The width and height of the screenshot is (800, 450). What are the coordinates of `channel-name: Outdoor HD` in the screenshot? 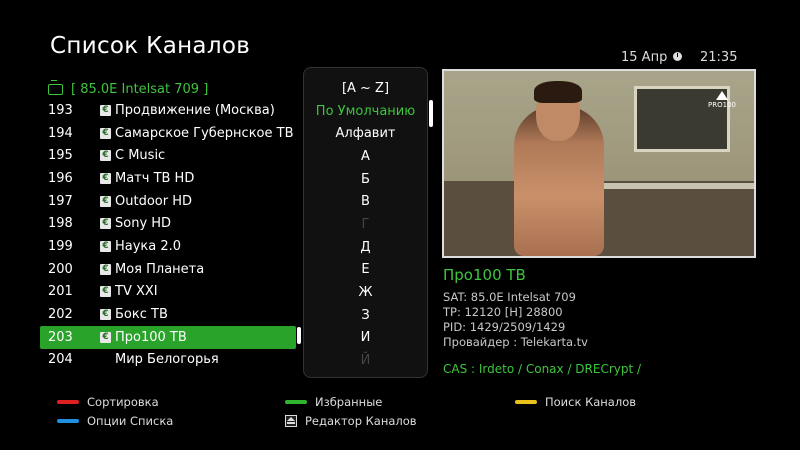 It's located at (153, 201).